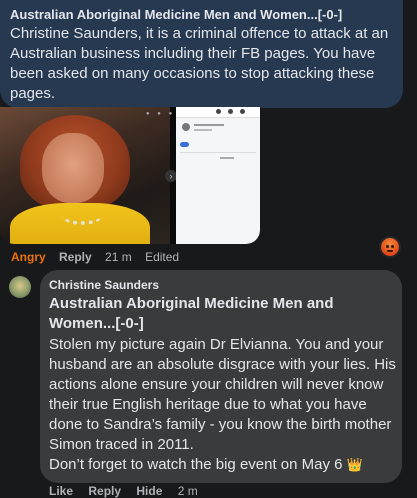 This screenshot has width=417, height=498. I want to click on fb-divider, so click(218, 152).